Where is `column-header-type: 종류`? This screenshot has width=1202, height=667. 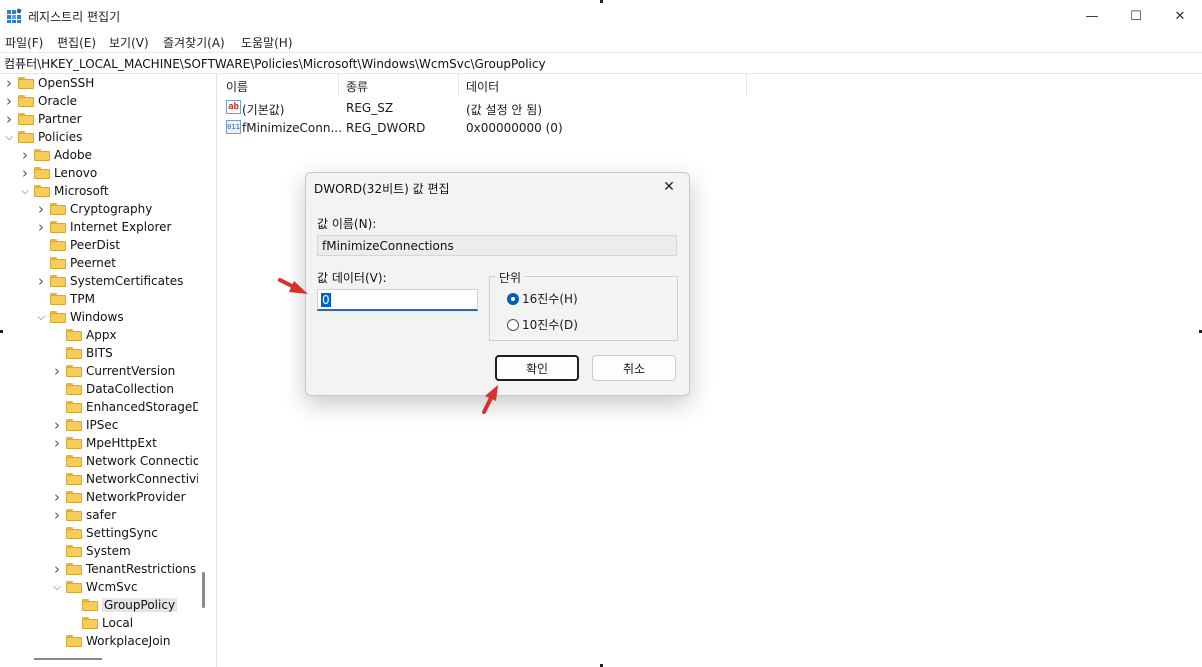
column-header-type: 종류 is located at coordinates (357, 86).